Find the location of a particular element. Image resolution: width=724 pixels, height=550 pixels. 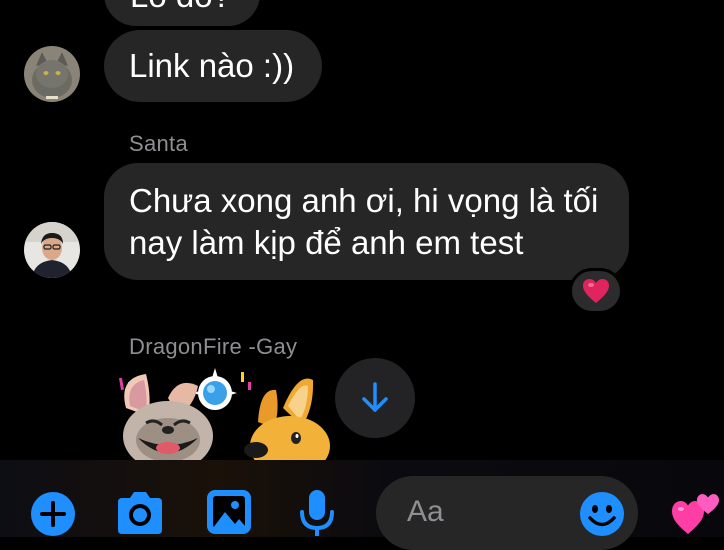

camera-icon is located at coordinates (140, 513).